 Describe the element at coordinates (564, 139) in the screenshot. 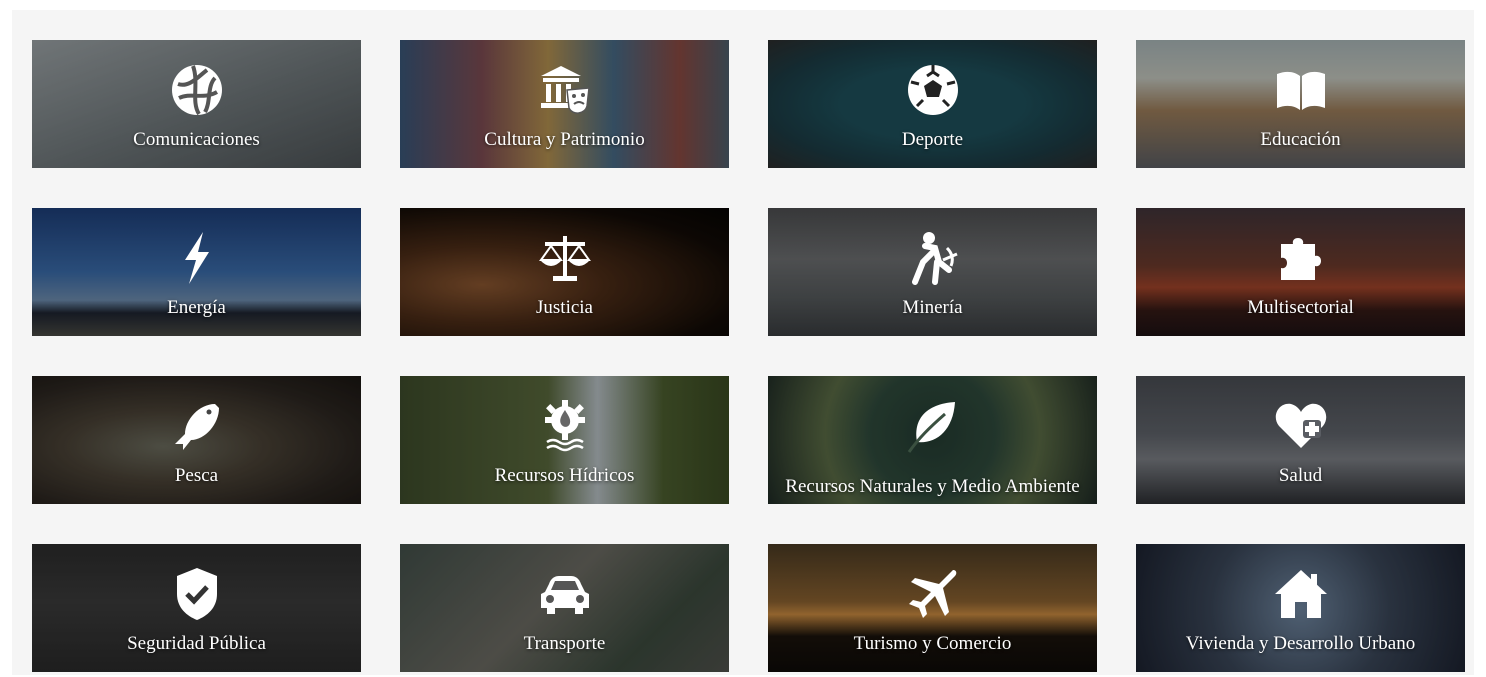

I see `category-label: Cultura y Patrimonio` at that location.